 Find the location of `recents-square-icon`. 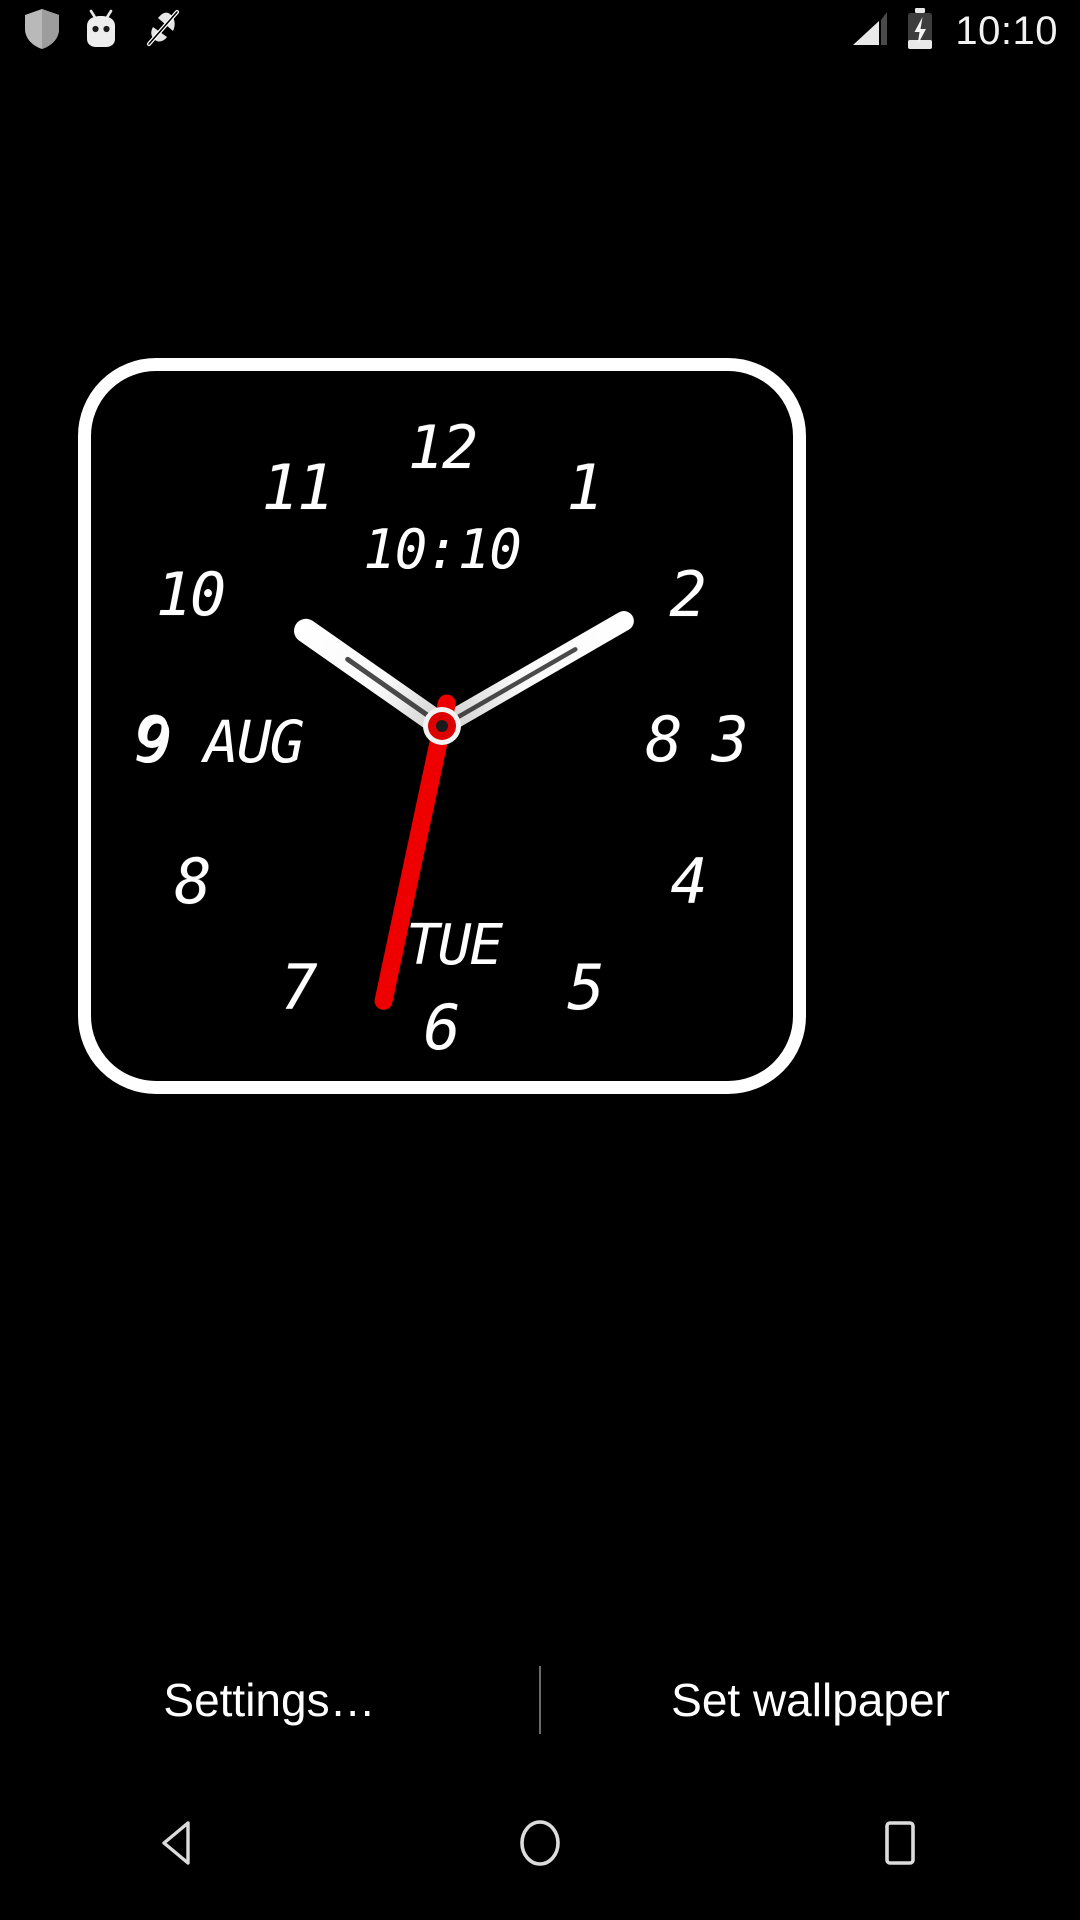

recents-square-icon is located at coordinates (900, 1845).